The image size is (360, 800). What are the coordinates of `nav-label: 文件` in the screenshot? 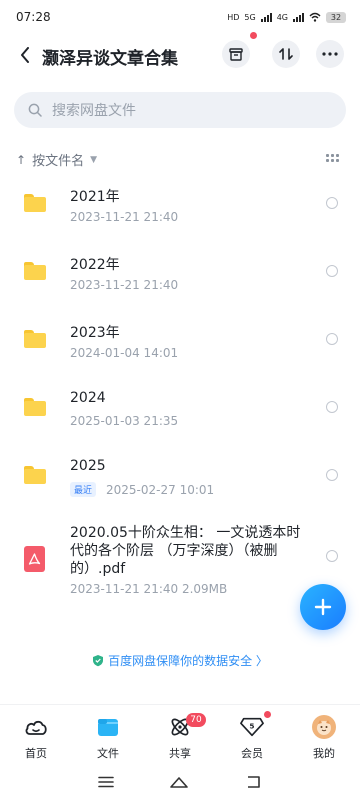 It's located at (108, 753).